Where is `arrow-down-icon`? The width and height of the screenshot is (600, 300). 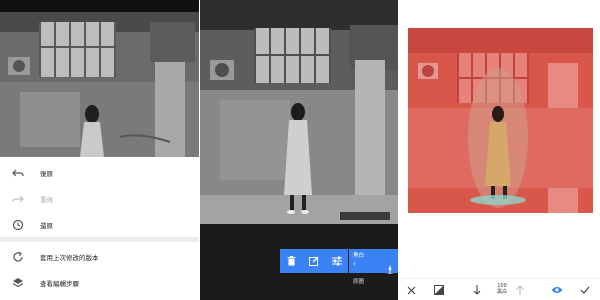 arrow-down-icon is located at coordinates (477, 290).